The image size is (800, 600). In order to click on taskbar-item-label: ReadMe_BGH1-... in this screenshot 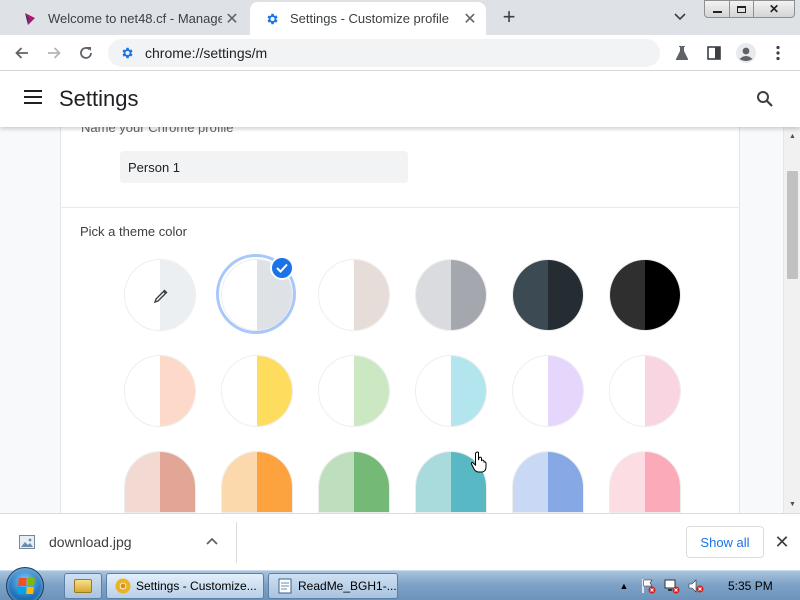, I will do `click(347, 586)`.